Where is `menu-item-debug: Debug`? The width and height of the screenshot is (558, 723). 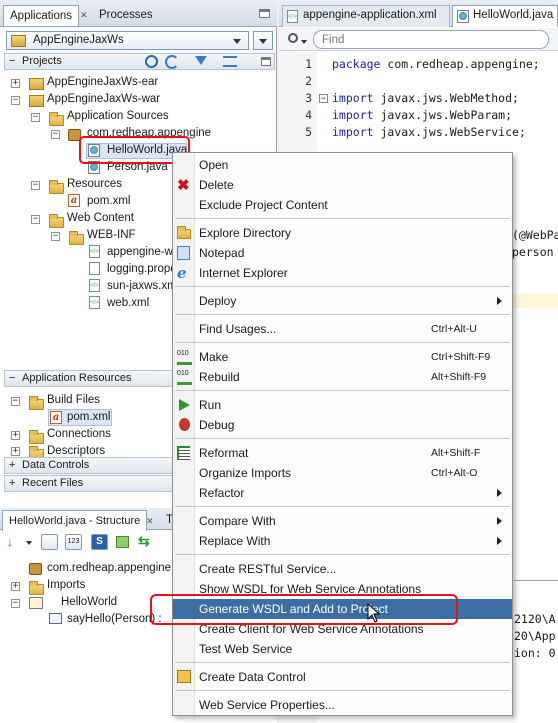
menu-item-debug: Debug is located at coordinates (342, 425).